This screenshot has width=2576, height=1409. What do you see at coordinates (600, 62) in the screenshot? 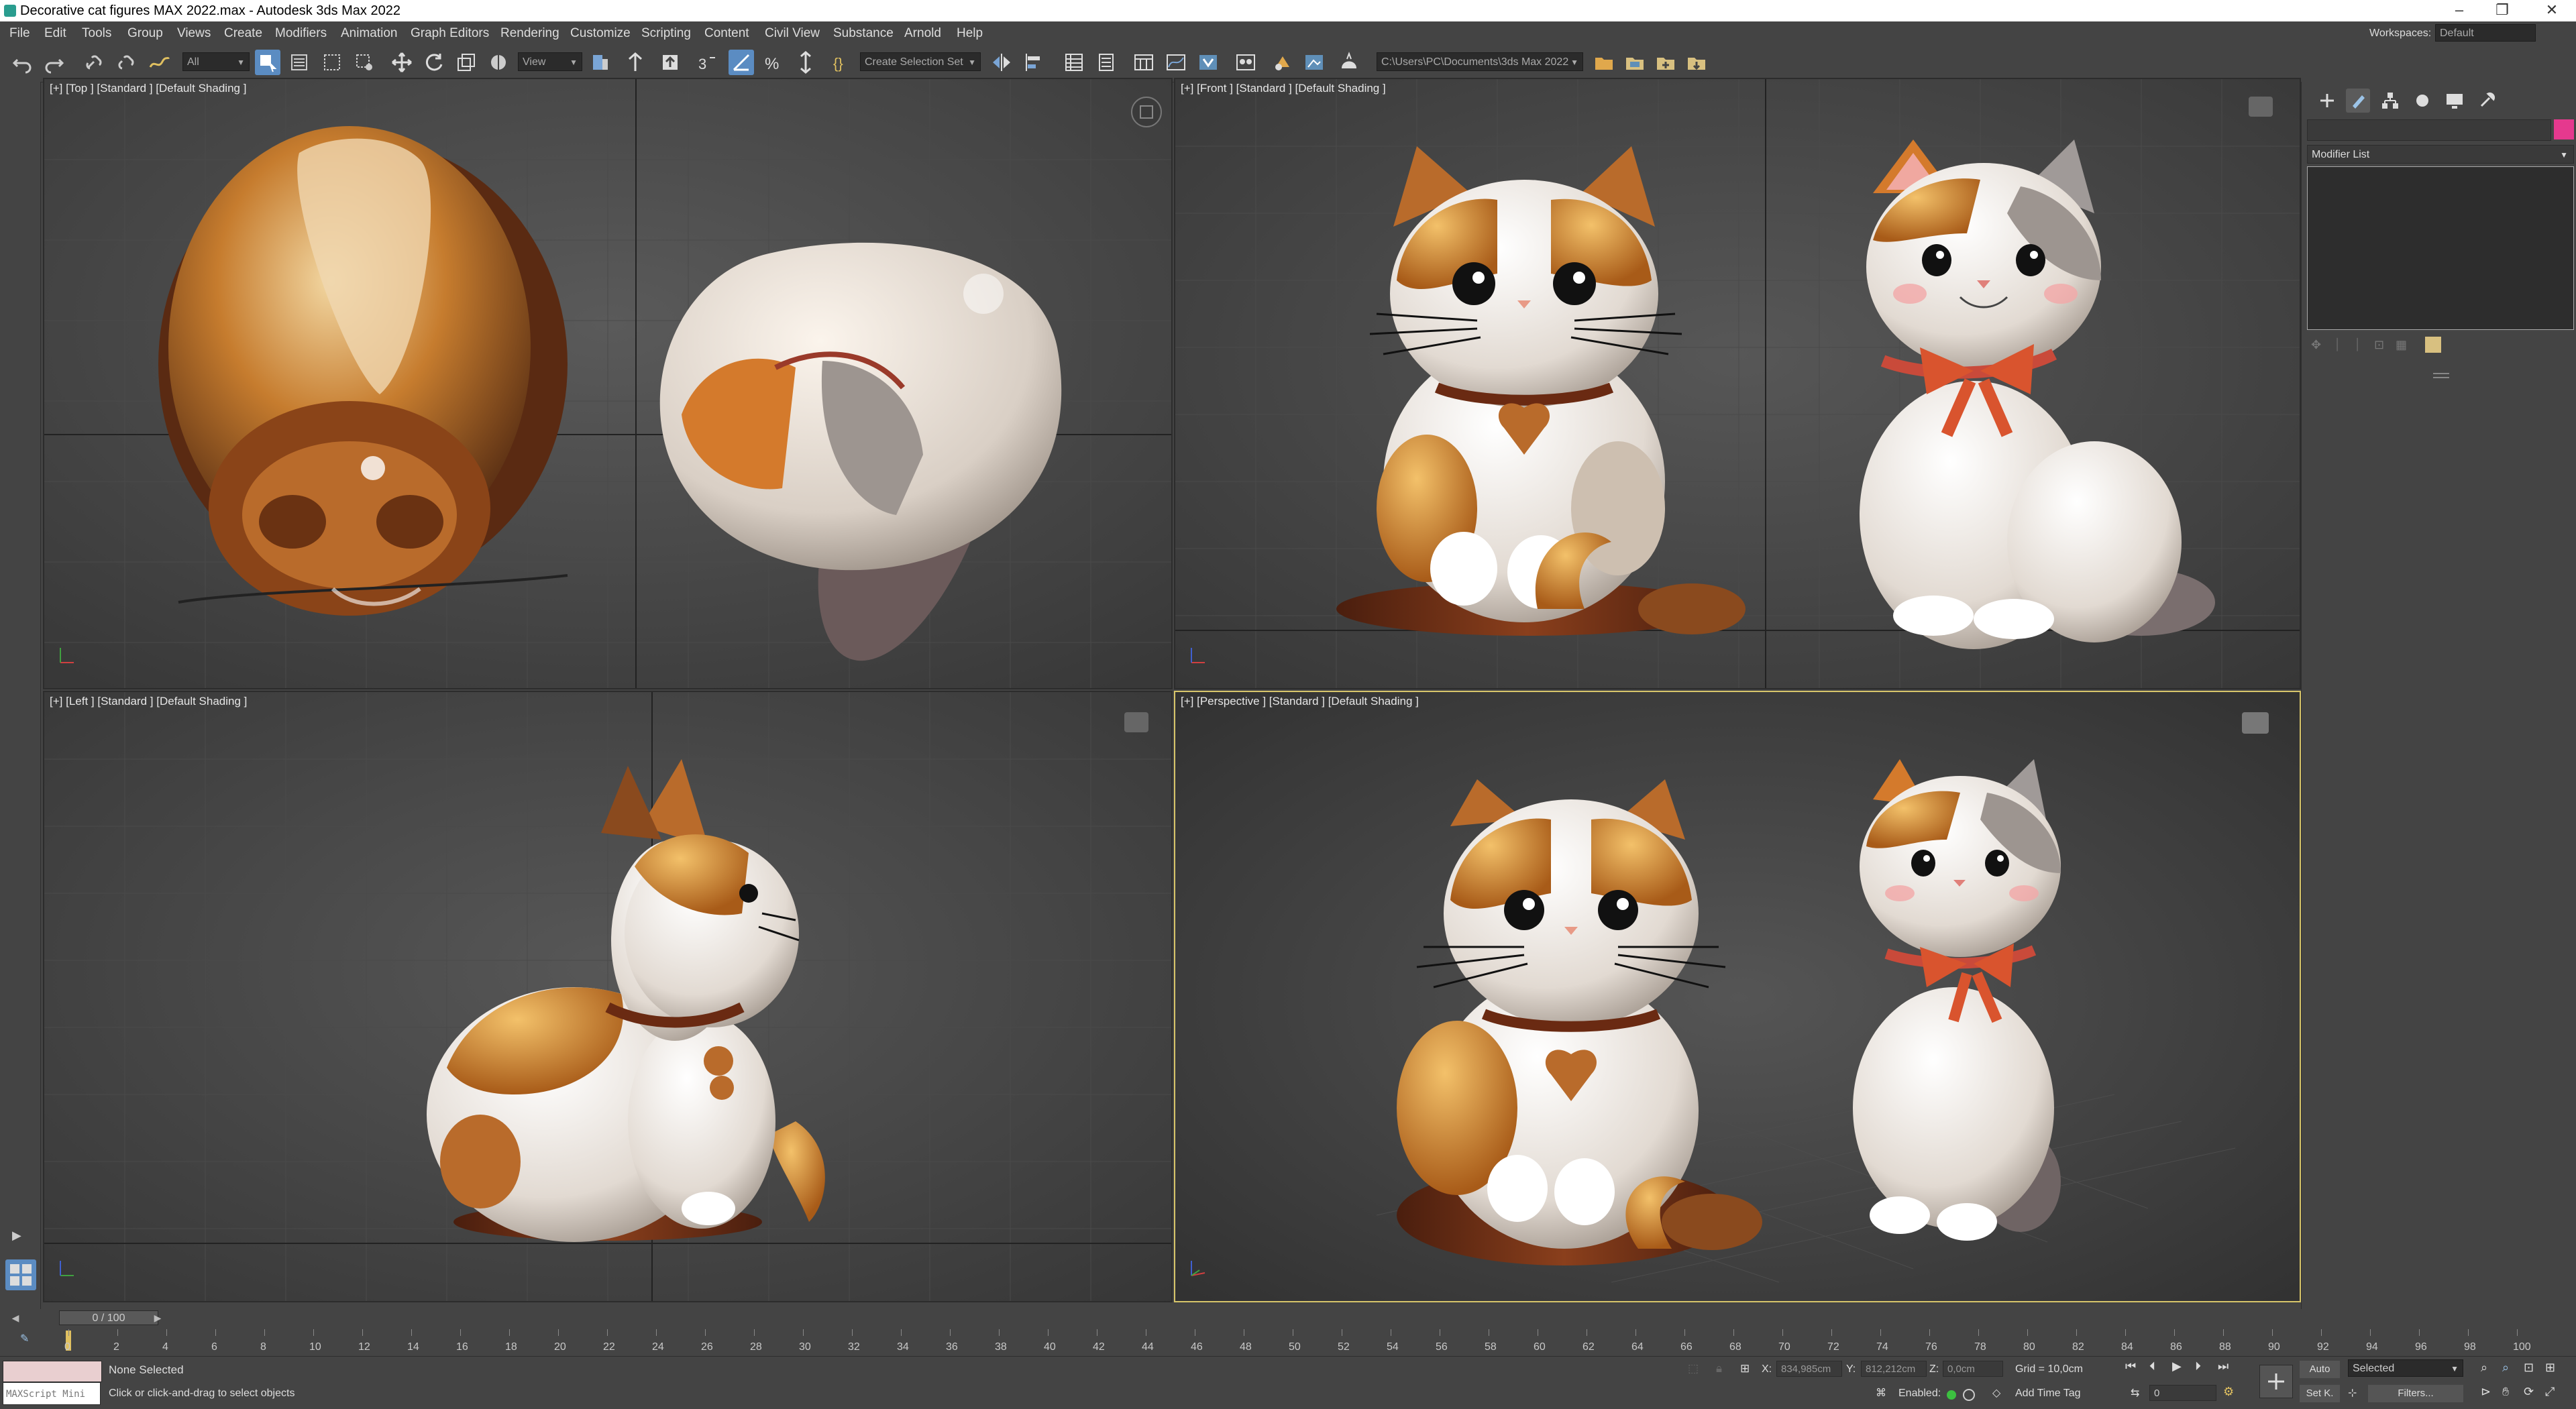
I see `pivot-center-icon` at bounding box center [600, 62].